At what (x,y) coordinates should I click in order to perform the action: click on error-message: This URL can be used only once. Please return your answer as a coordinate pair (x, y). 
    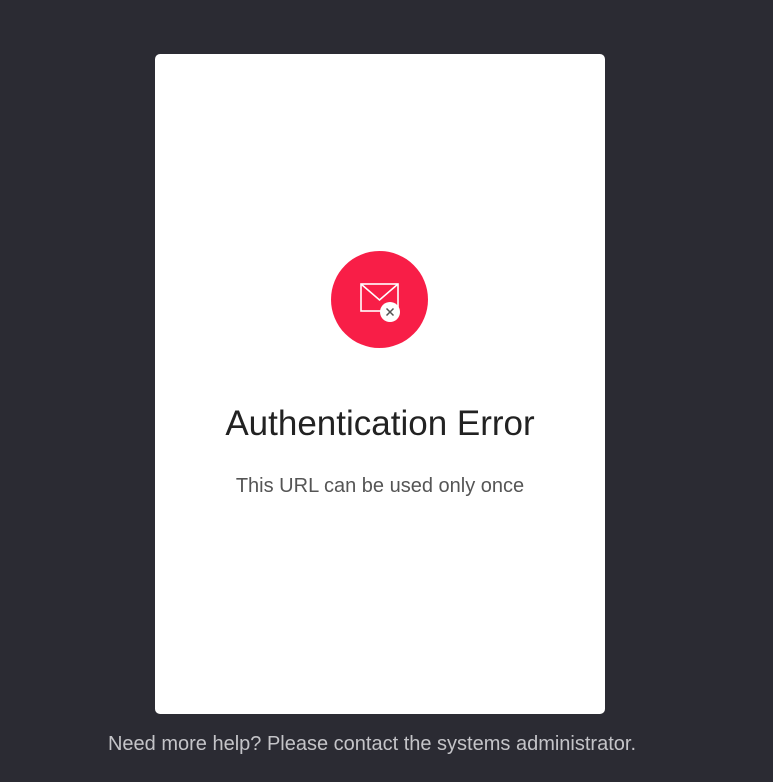
    Looking at the image, I should click on (380, 486).